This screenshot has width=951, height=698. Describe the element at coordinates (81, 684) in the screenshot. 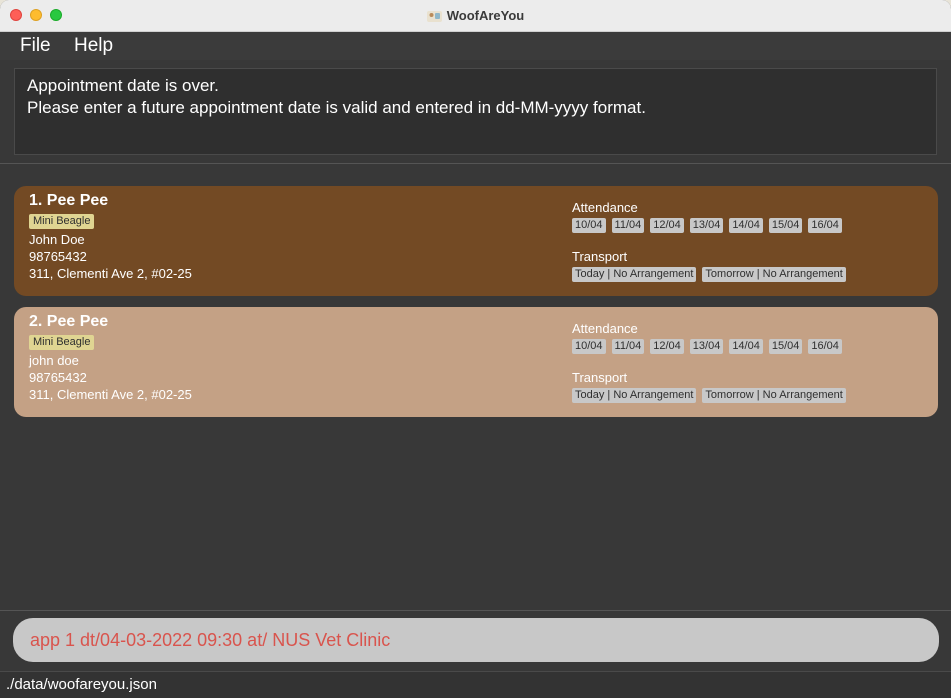

I see `save-file-path: ./data/woofareyou.json` at that location.